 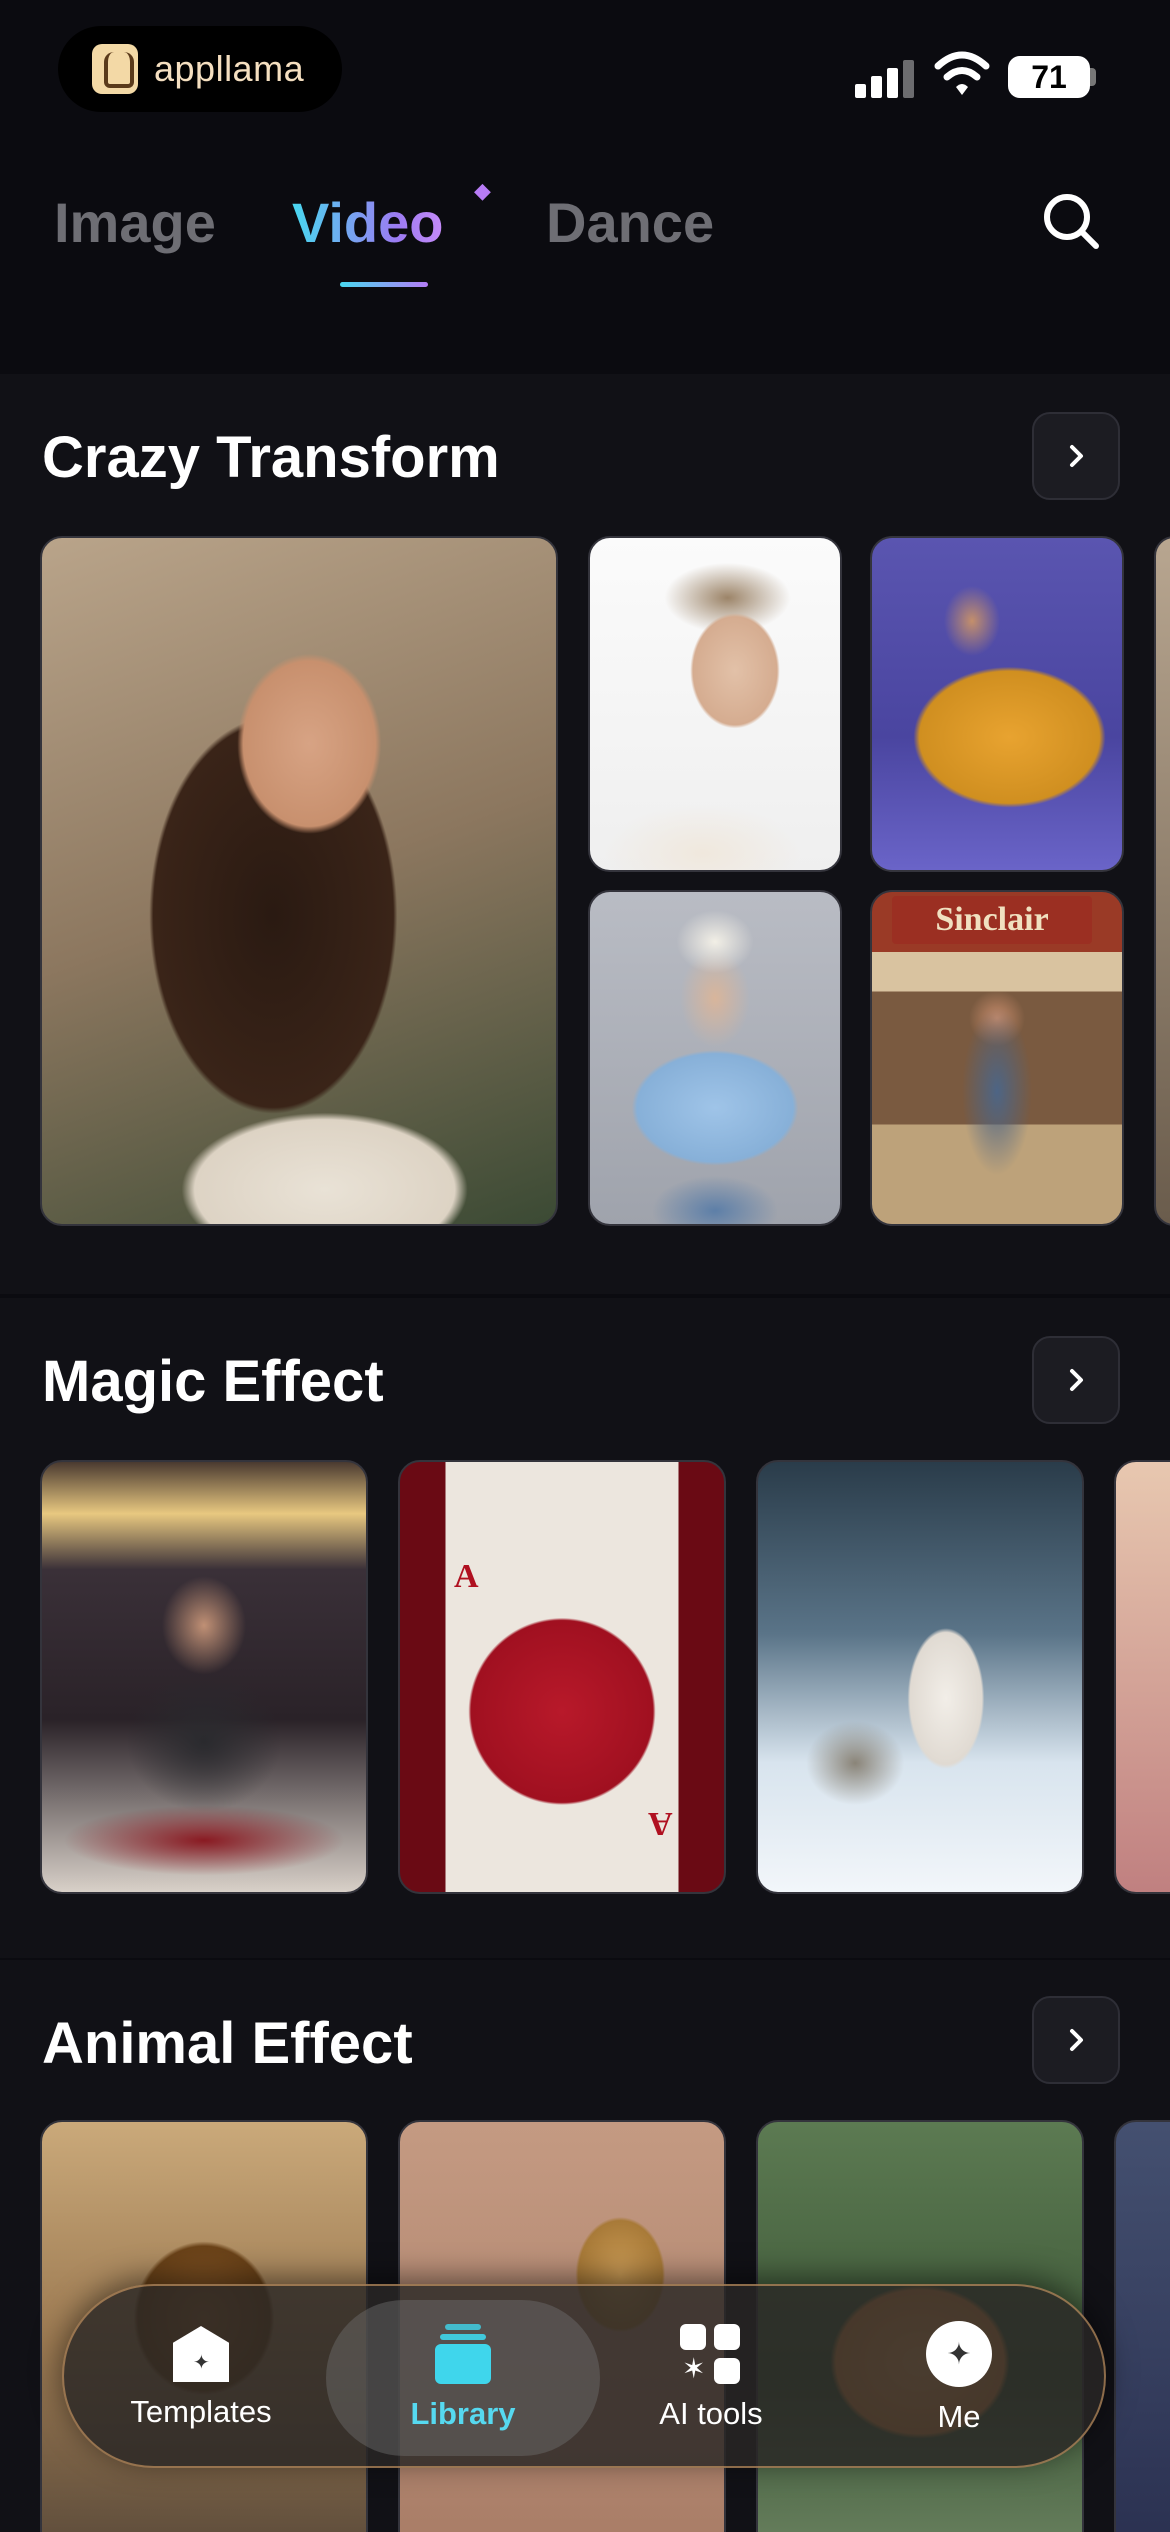 I want to click on battery-tip, so click(x=1093, y=77).